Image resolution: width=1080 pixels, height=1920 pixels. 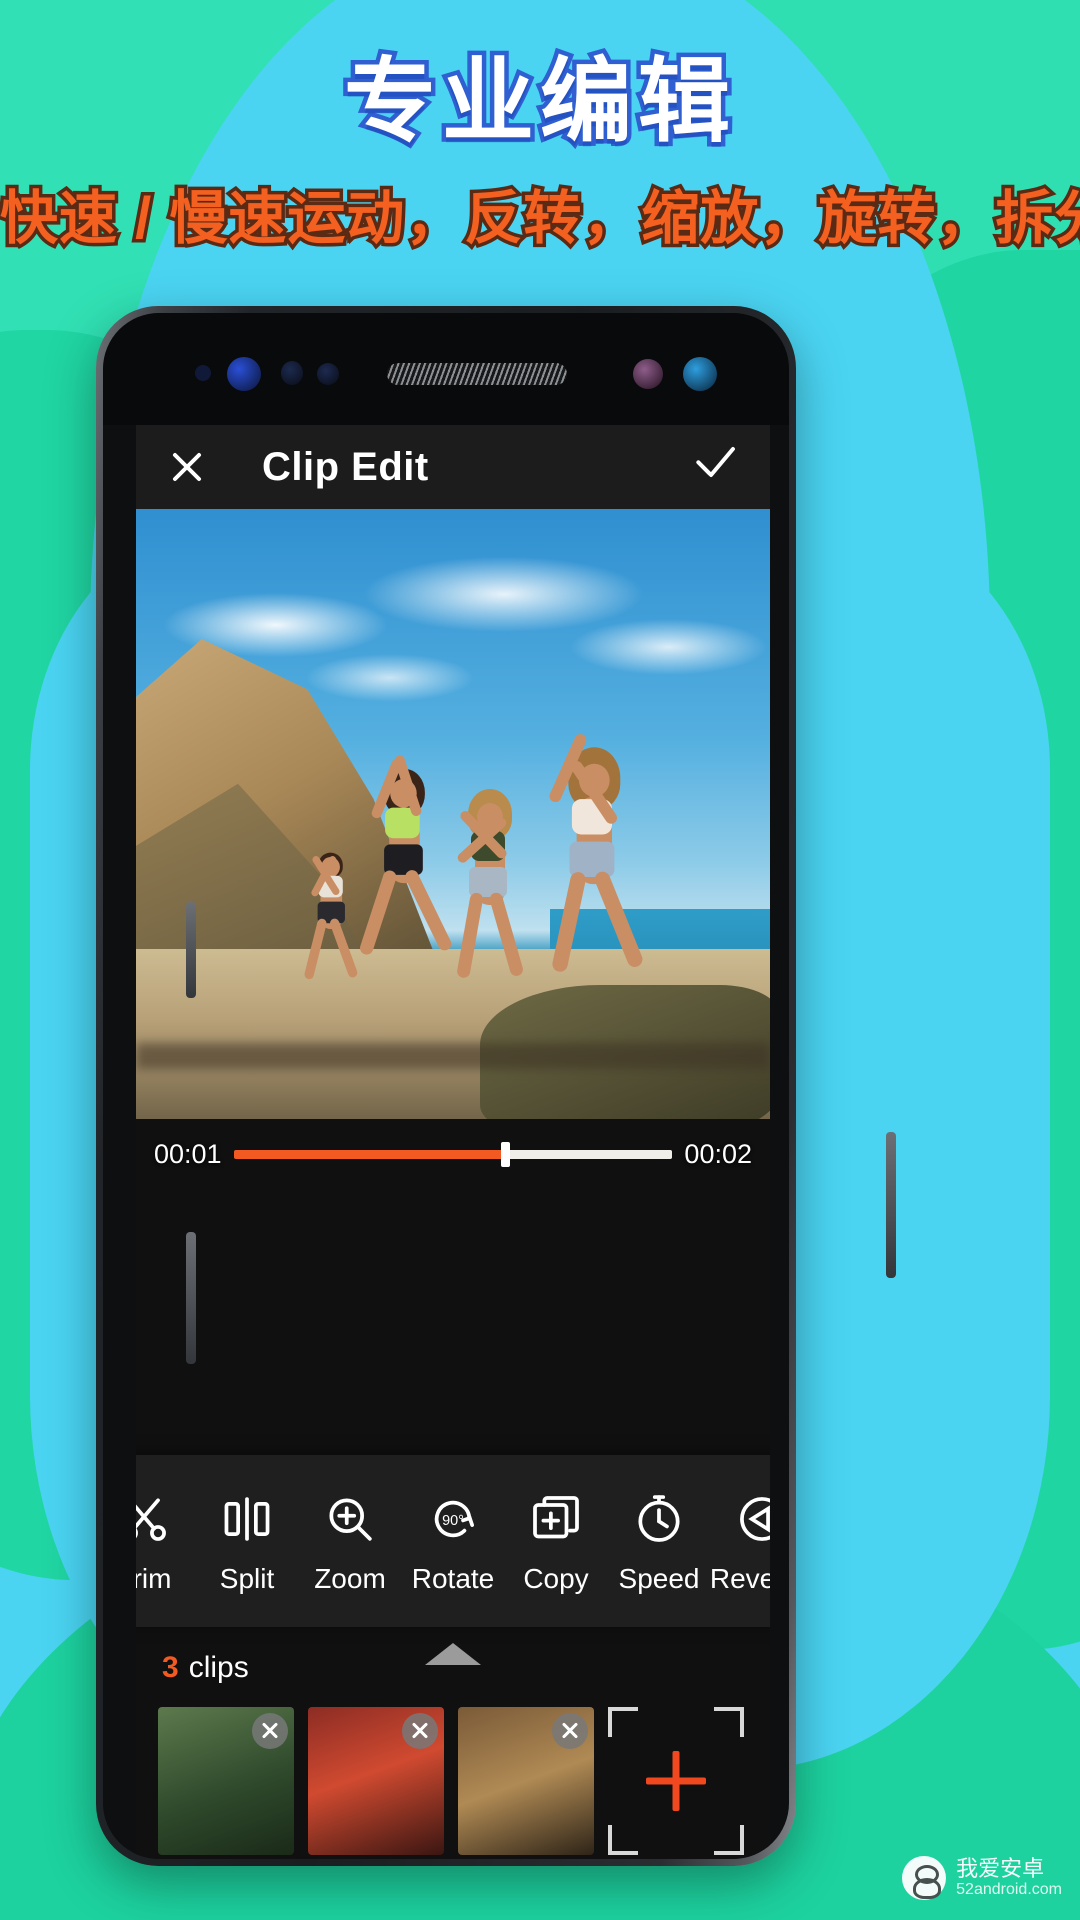 What do you see at coordinates (154, 1519) in the screenshot?
I see `scissors-icon` at bounding box center [154, 1519].